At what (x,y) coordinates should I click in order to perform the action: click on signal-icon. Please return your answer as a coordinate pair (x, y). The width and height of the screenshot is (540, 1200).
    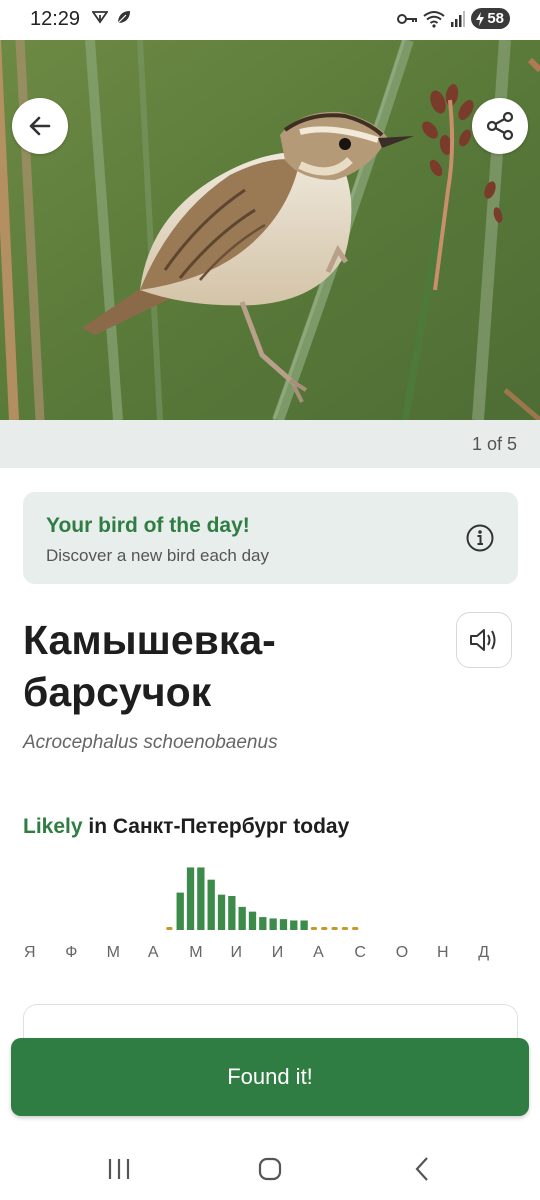
    Looking at the image, I should click on (458, 18).